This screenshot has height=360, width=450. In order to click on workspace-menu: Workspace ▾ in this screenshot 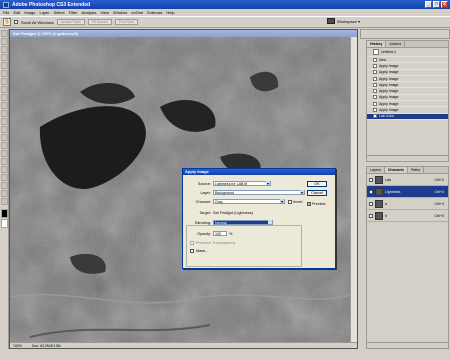, I will do `click(343, 21)`.